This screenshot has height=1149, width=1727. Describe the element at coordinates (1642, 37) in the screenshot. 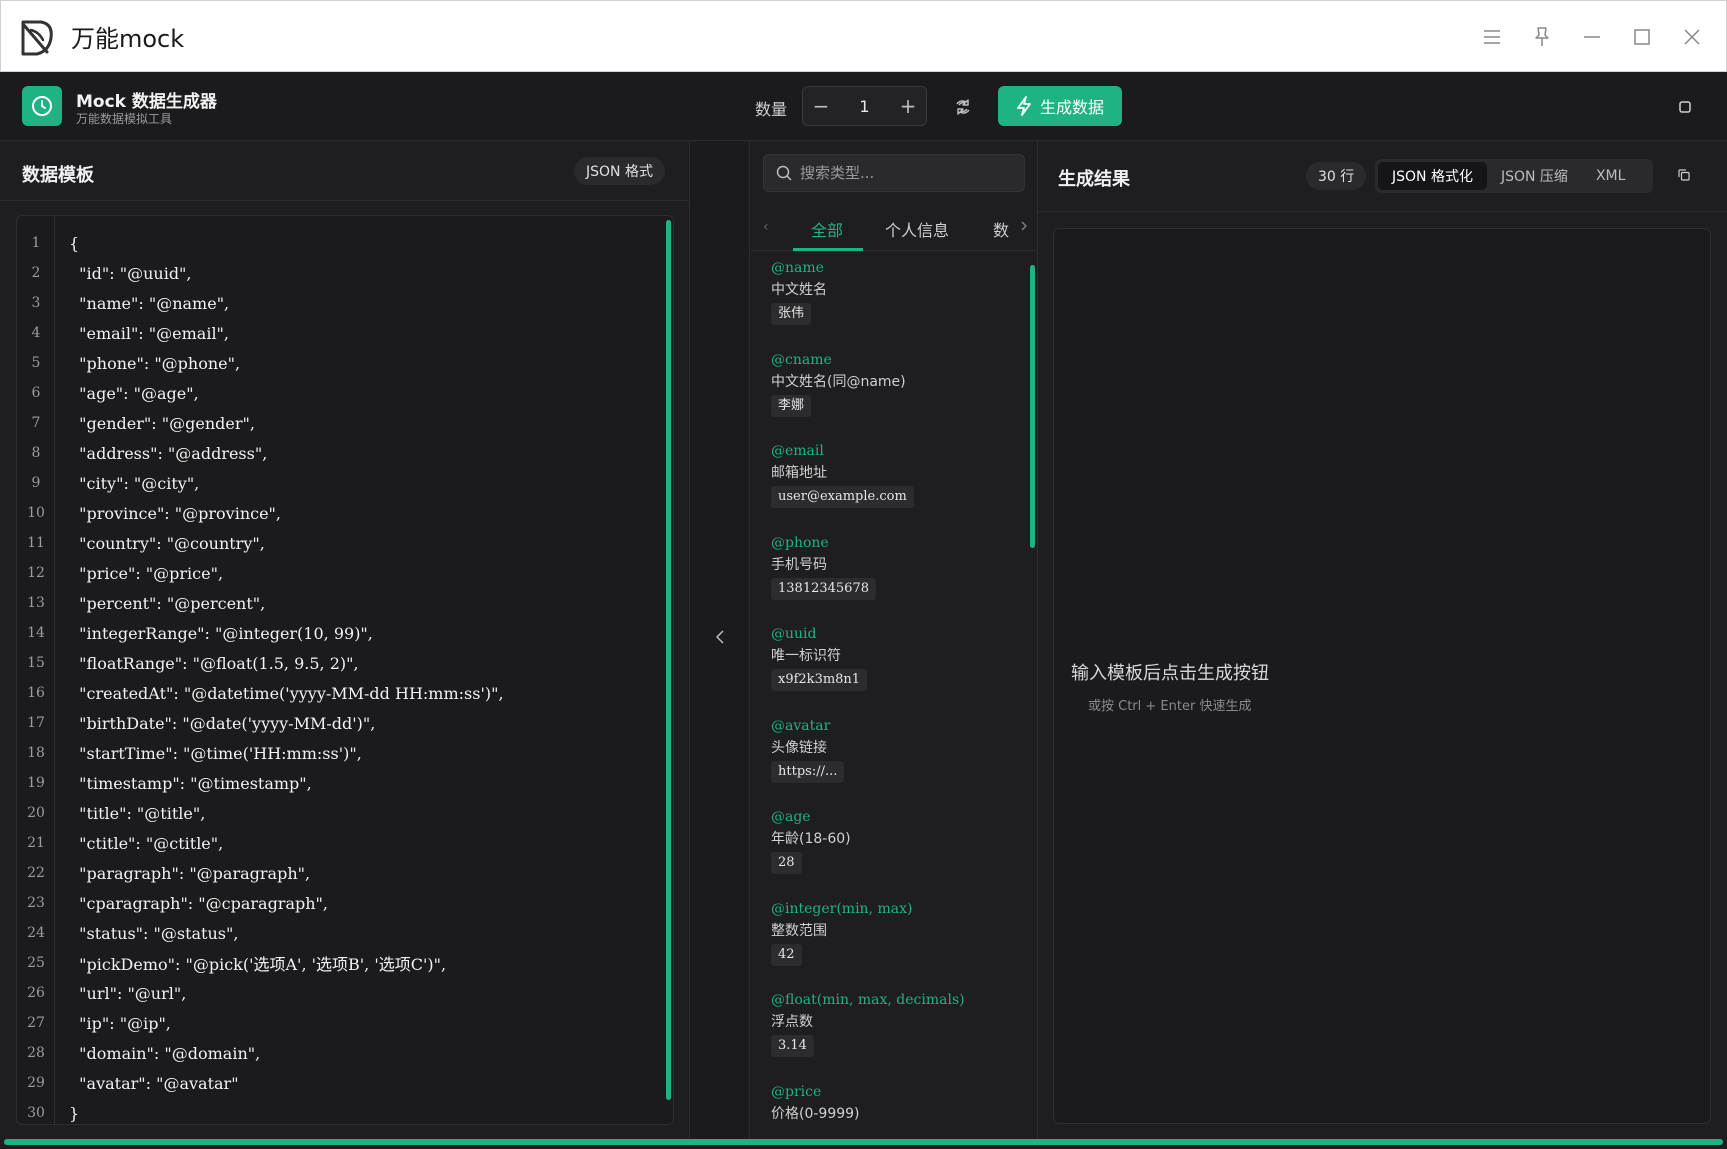

I see `maximize-button` at that location.